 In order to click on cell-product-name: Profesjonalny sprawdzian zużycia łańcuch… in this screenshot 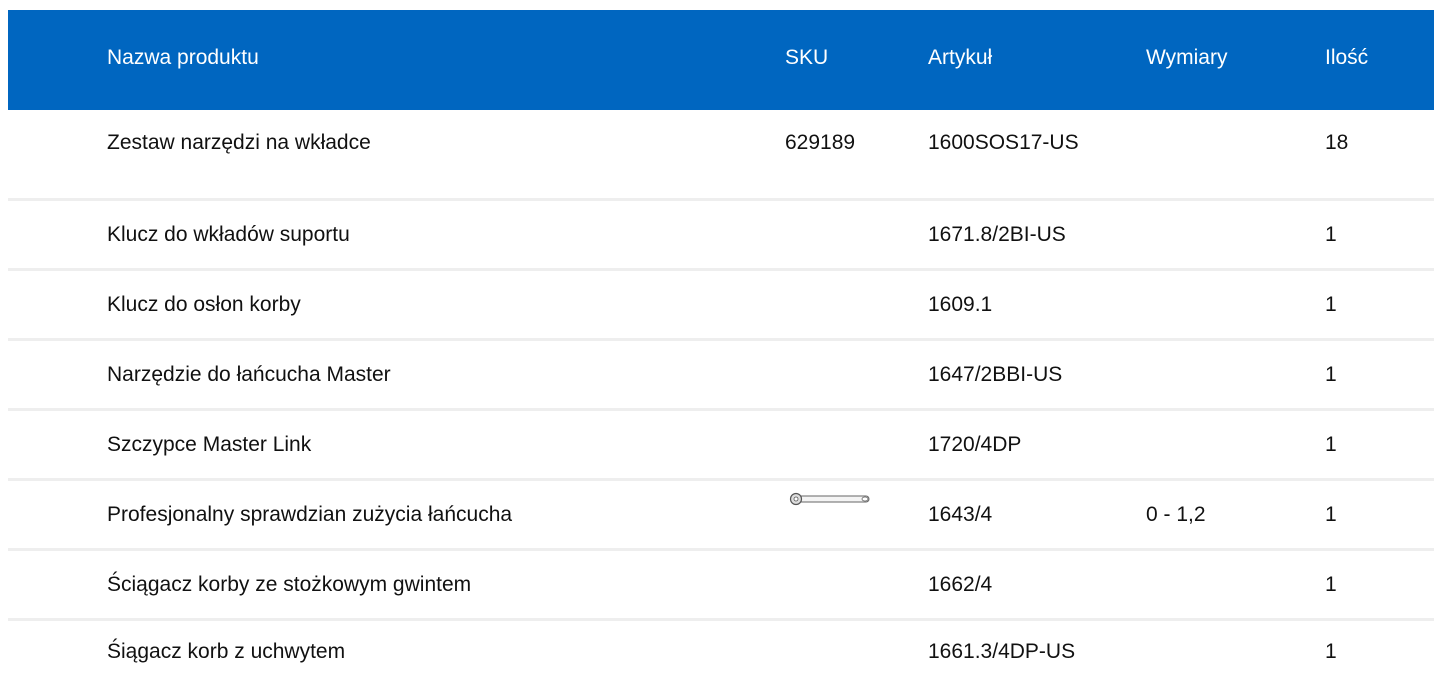, I will do `click(310, 514)`.